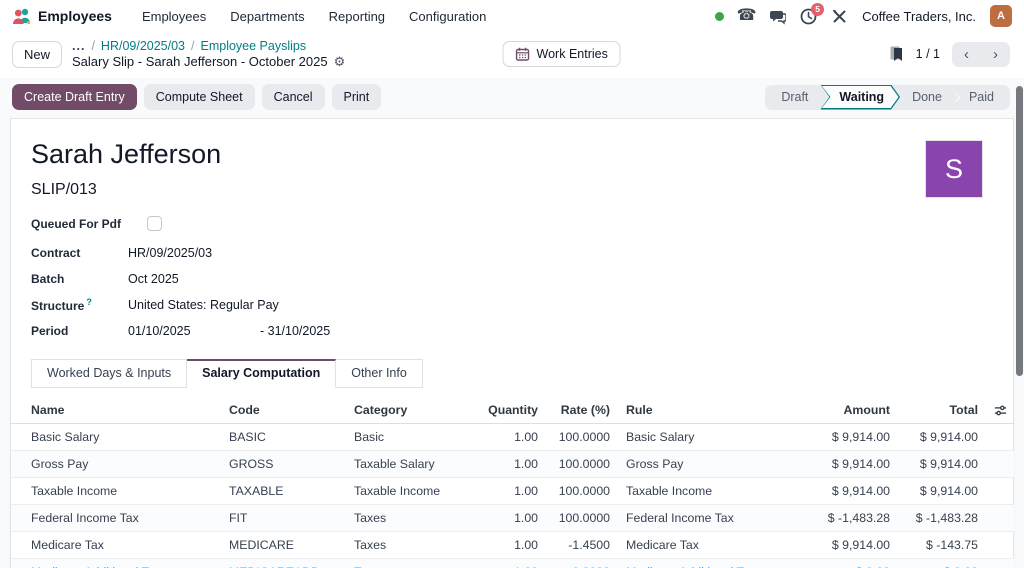 This screenshot has height=568, width=1024. I want to click on contract-value: HR/09/2025/03, so click(170, 253).